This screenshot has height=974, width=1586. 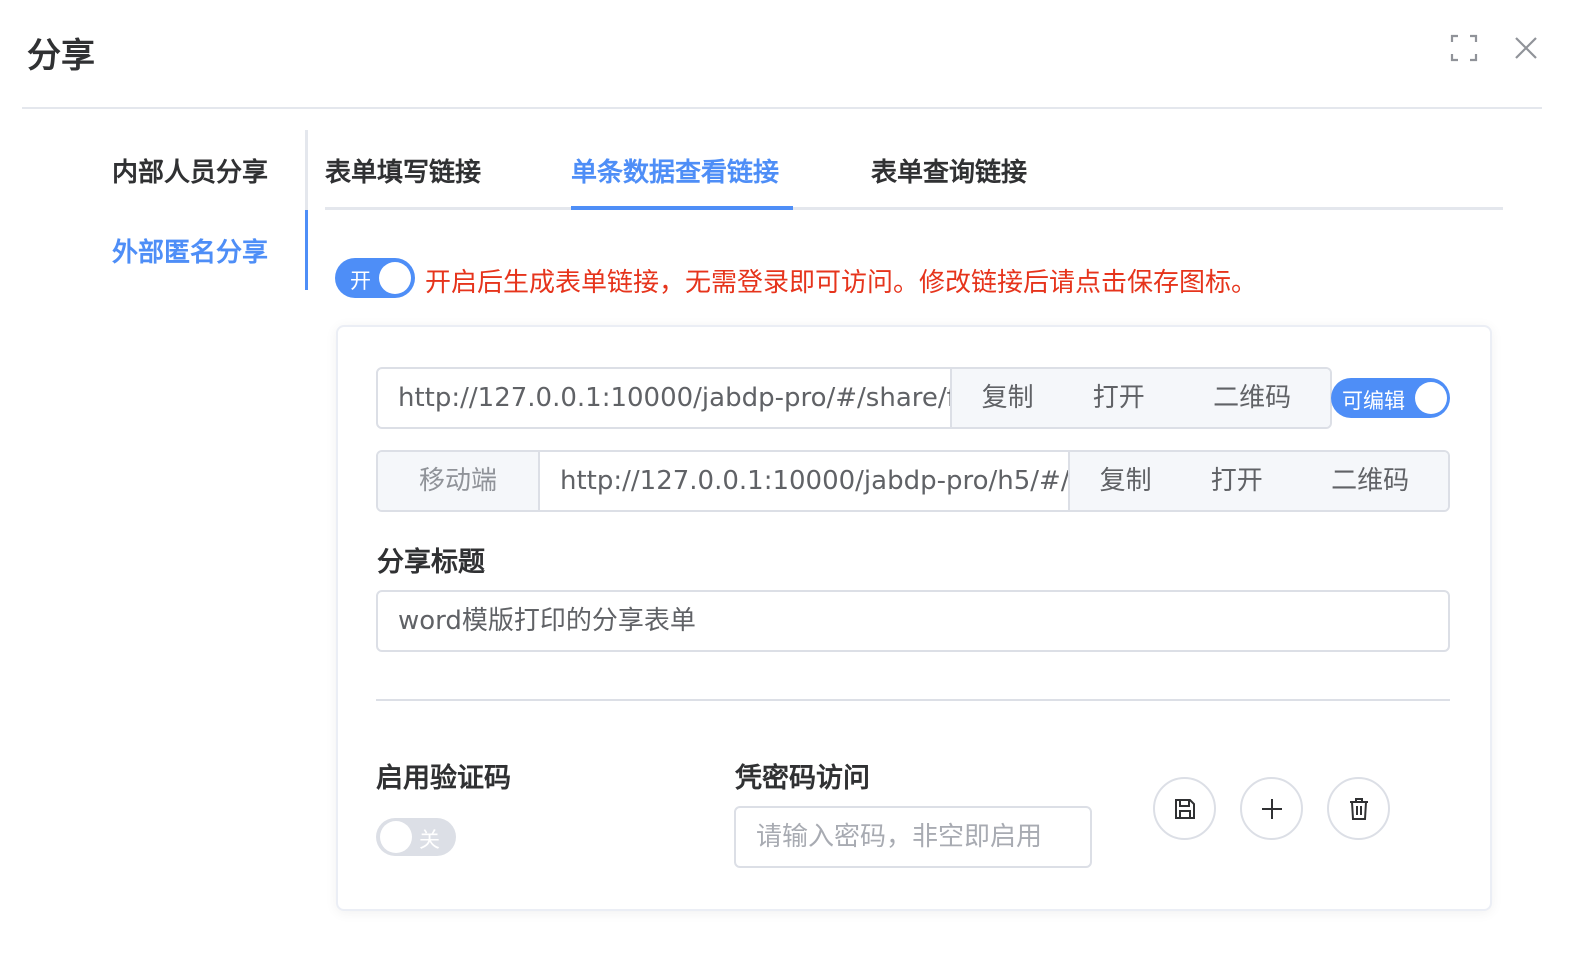 What do you see at coordinates (841, 283) in the screenshot?
I see `share-notice: 开启后生成表单链接，无需登录即可访问。修改链接后请点击保存图标。` at bounding box center [841, 283].